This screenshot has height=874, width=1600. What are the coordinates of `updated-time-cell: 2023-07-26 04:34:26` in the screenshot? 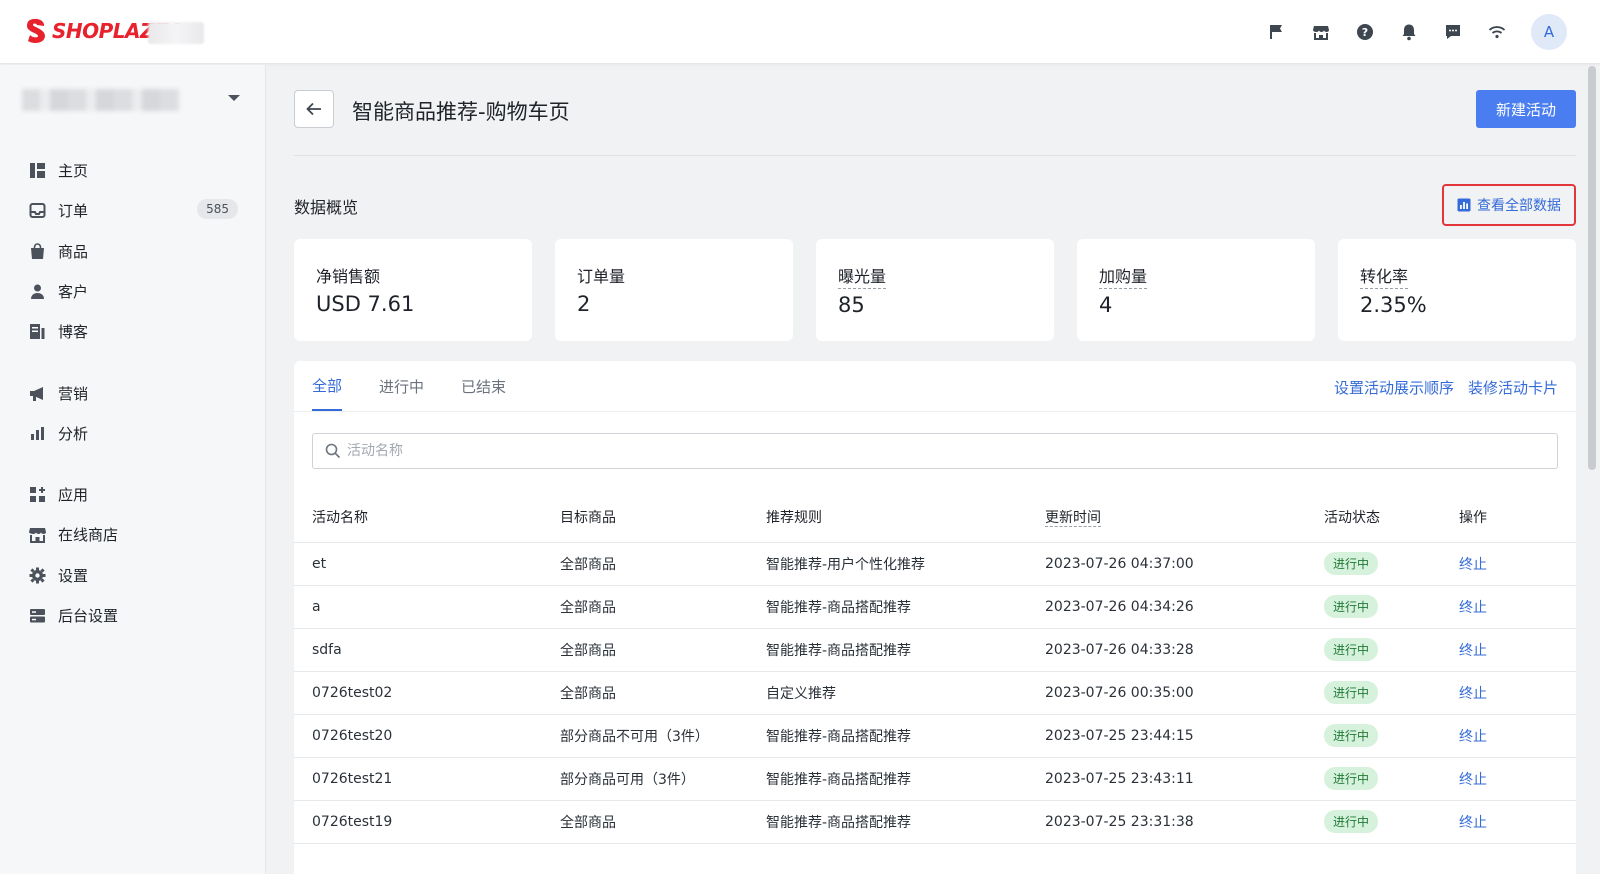 It's located at (1184, 607).